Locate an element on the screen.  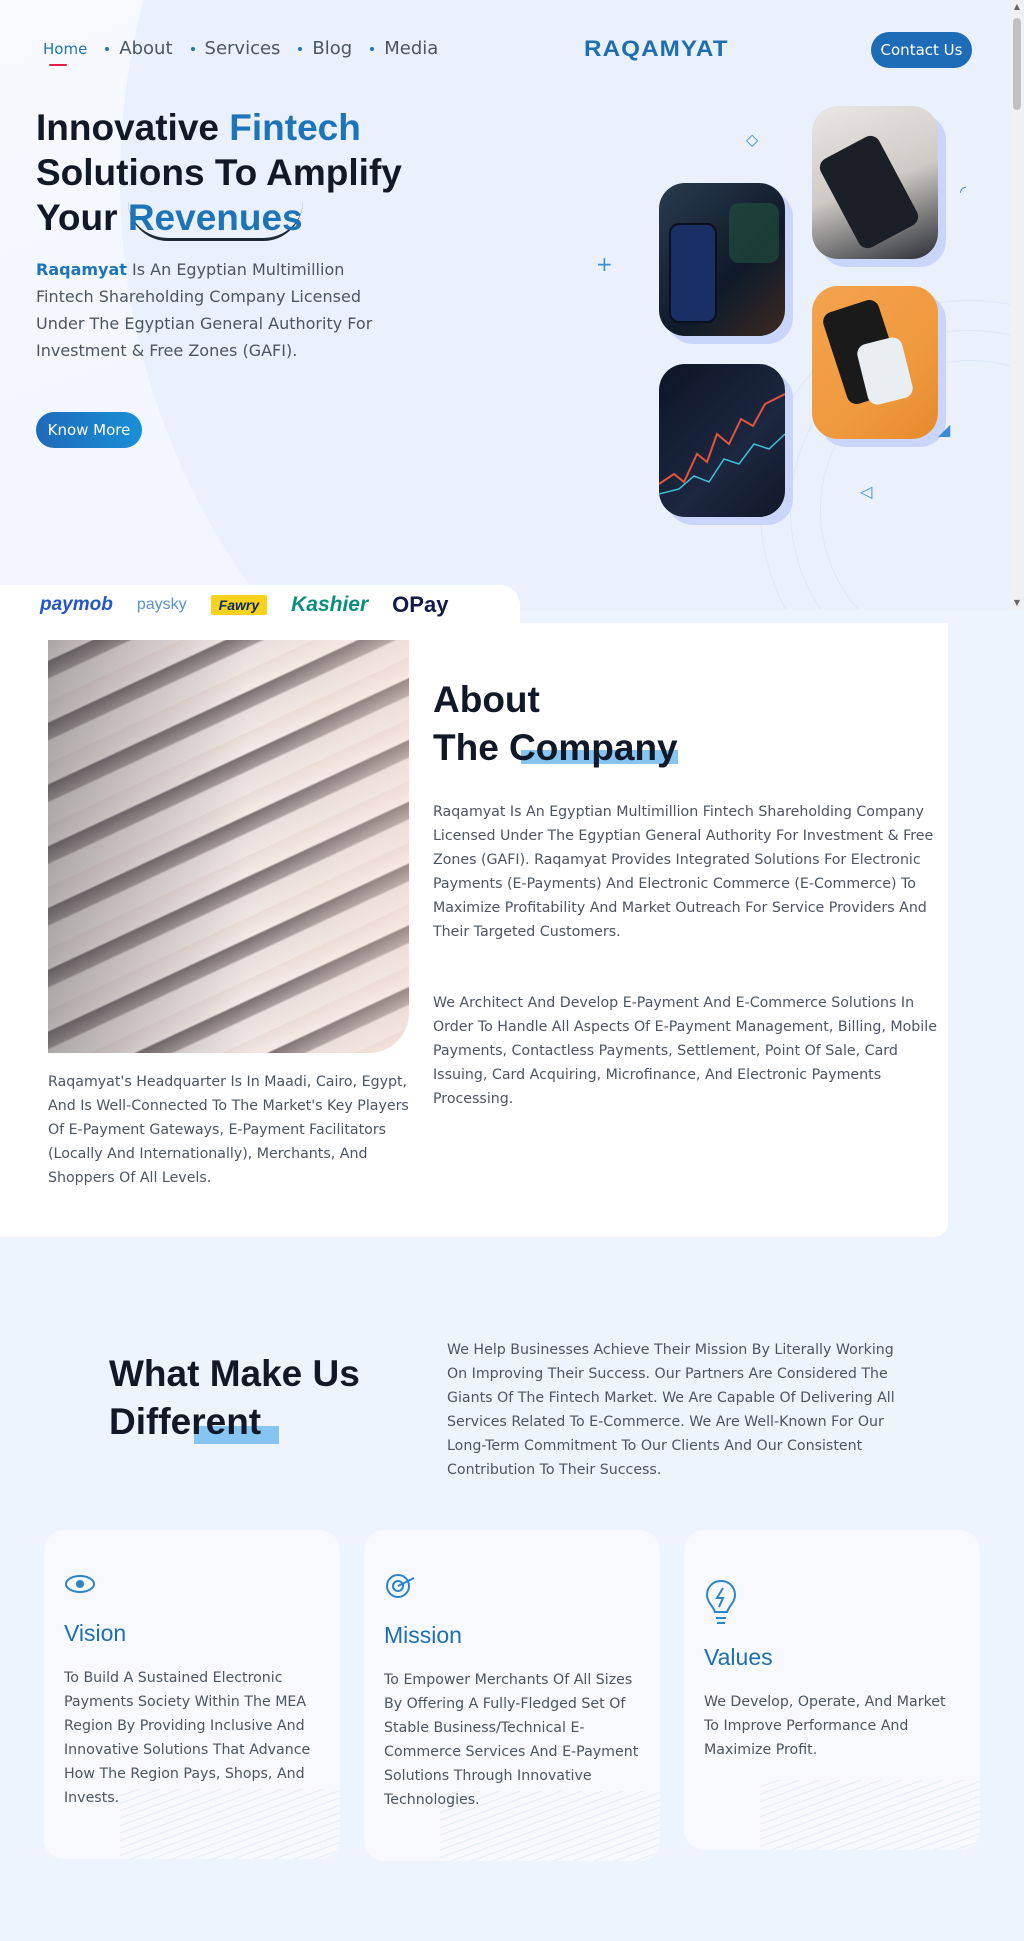
scroll-up-icon: ▲ is located at coordinates (1017, 7).